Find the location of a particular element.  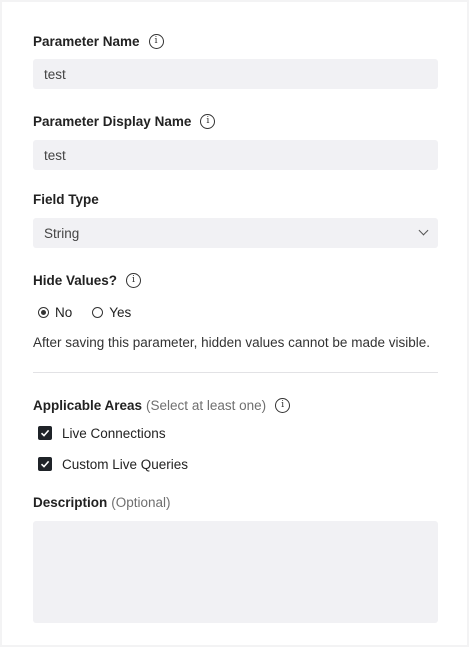

checkbox-live-connections: Live Connections is located at coordinates (102, 433).